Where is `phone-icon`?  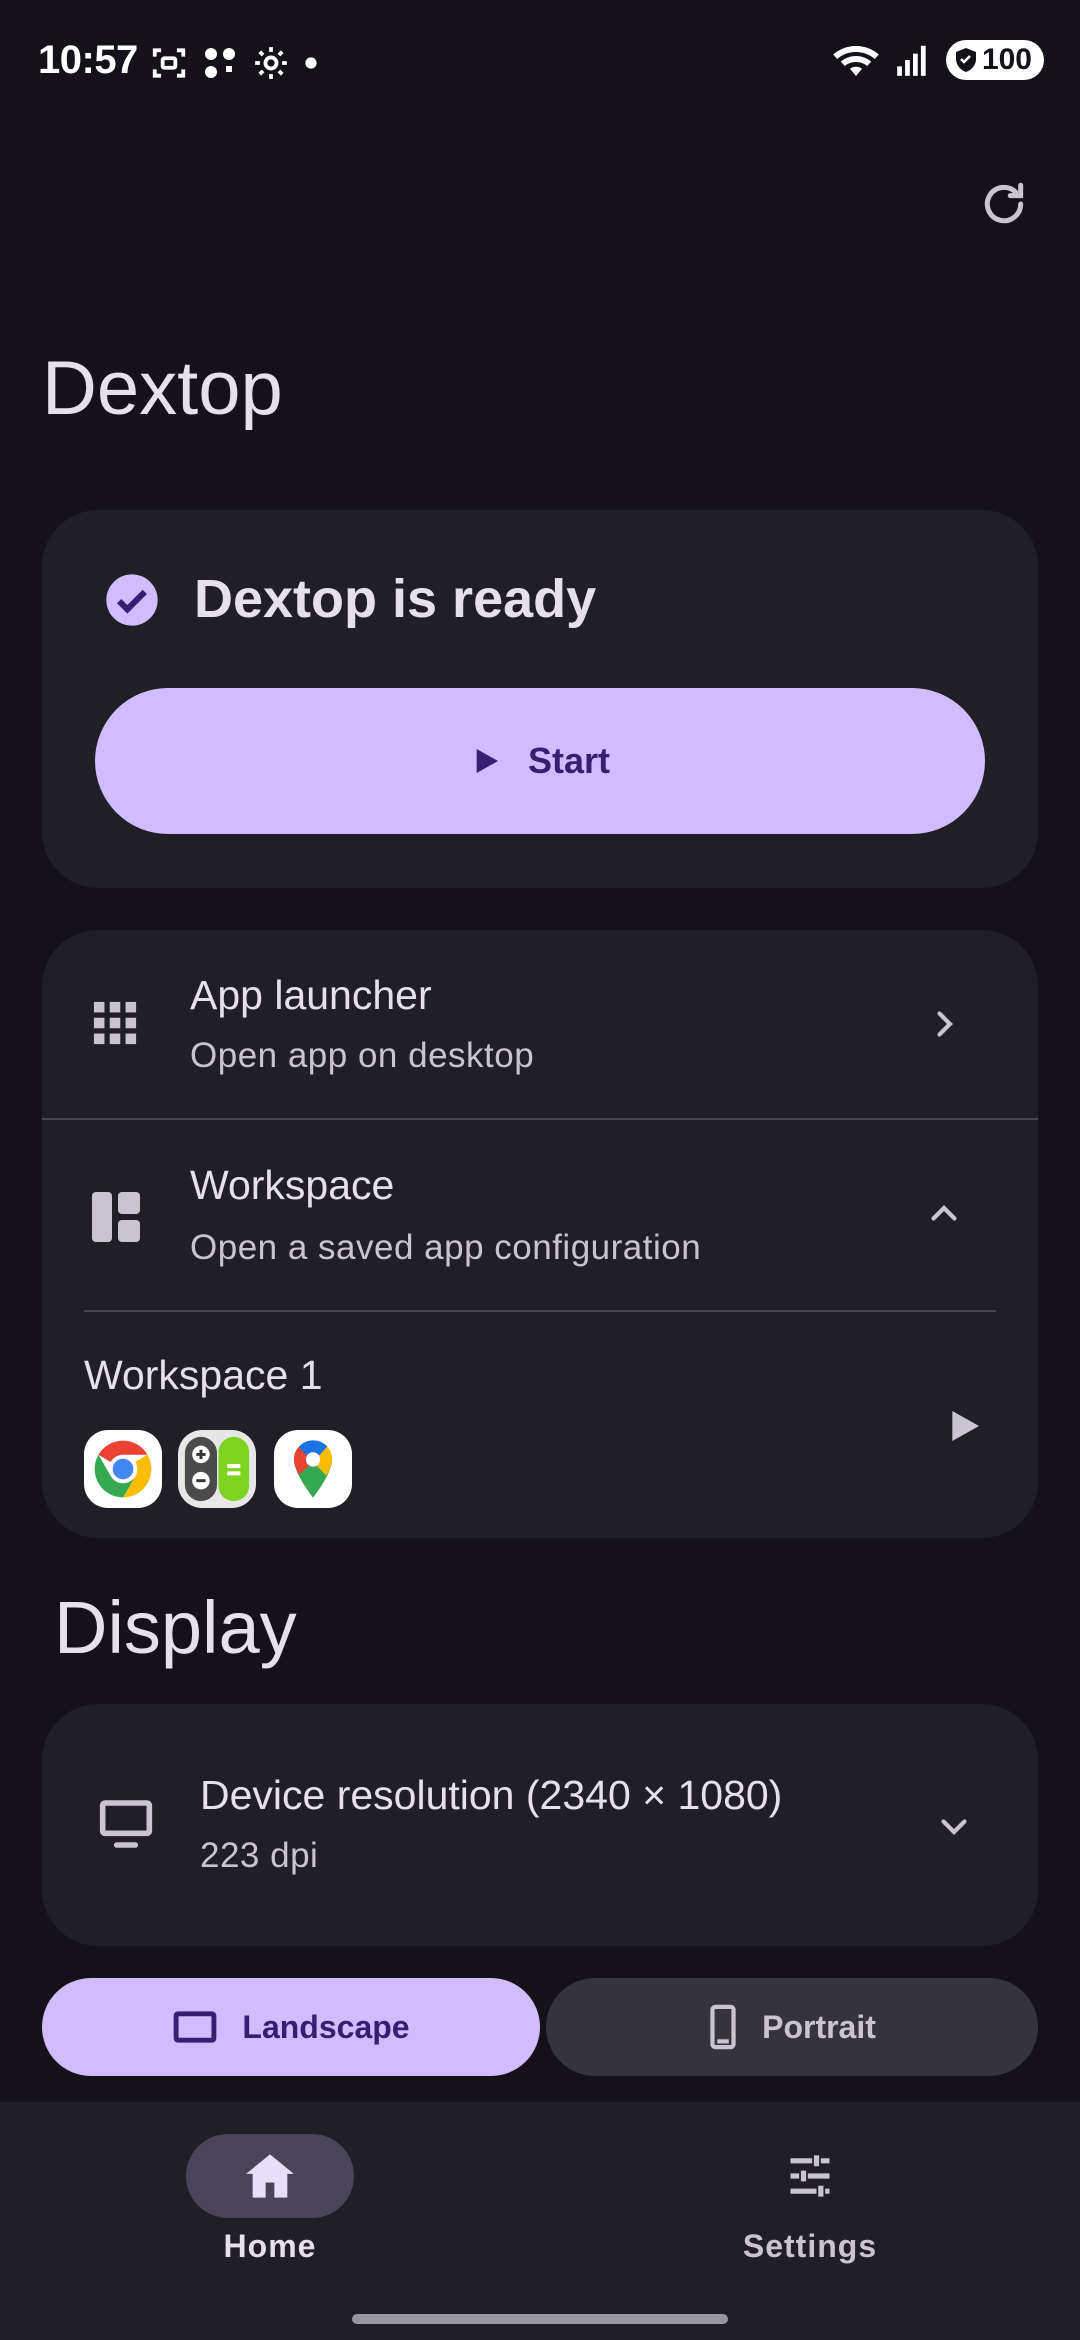
phone-icon is located at coordinates (723, 2027).